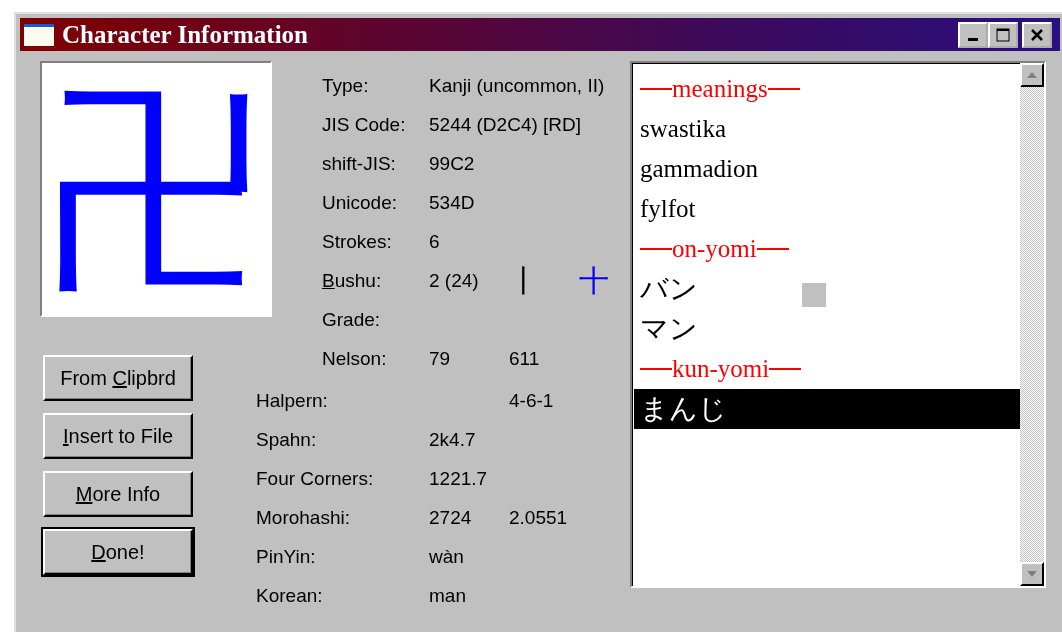  I want to click on field-label: Type:, so click(345, 85).